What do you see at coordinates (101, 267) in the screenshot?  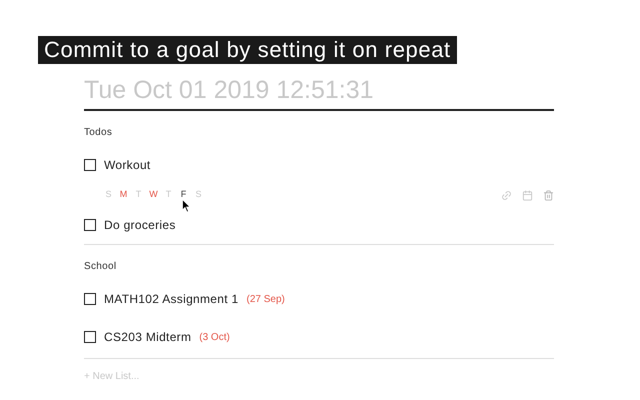 I see `list-heading: School` at bounding box center [101, 267].